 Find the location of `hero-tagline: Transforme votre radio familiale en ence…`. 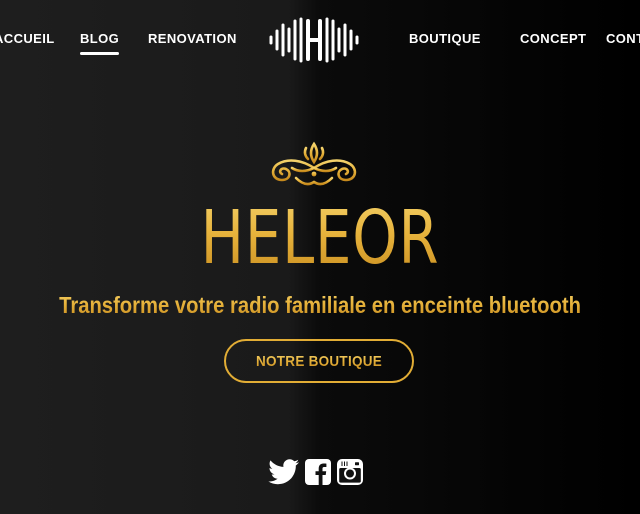

hero-tagline: Transforme votre radio familiale en ence… is located at coordinates (319, 305).